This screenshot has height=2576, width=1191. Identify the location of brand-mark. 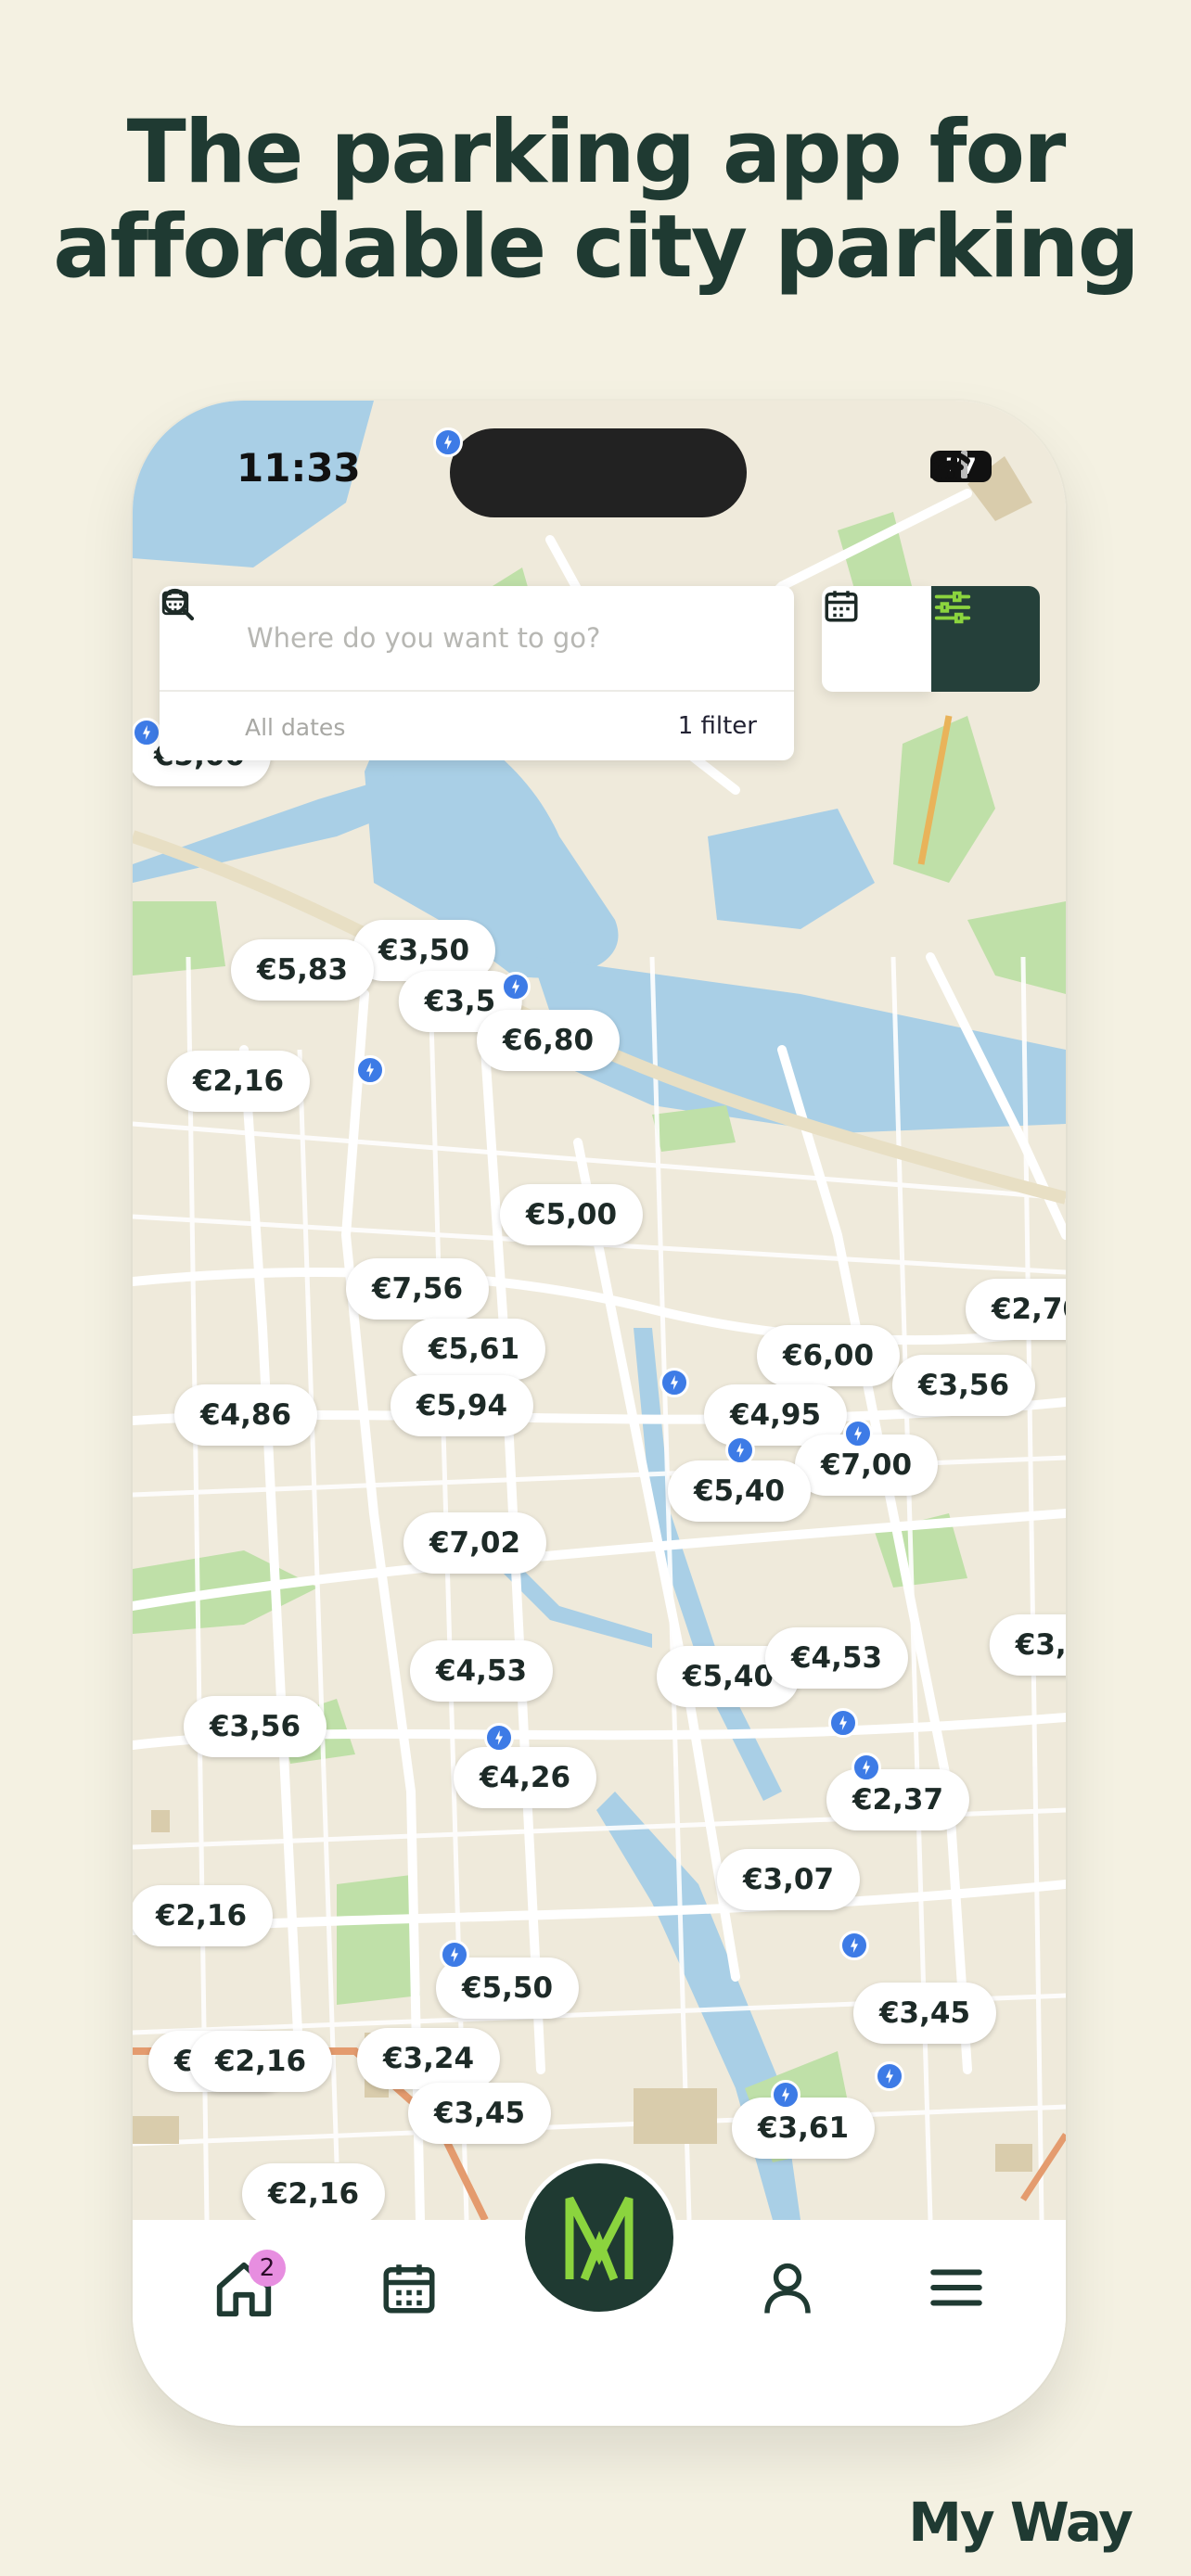
(599, 2237).